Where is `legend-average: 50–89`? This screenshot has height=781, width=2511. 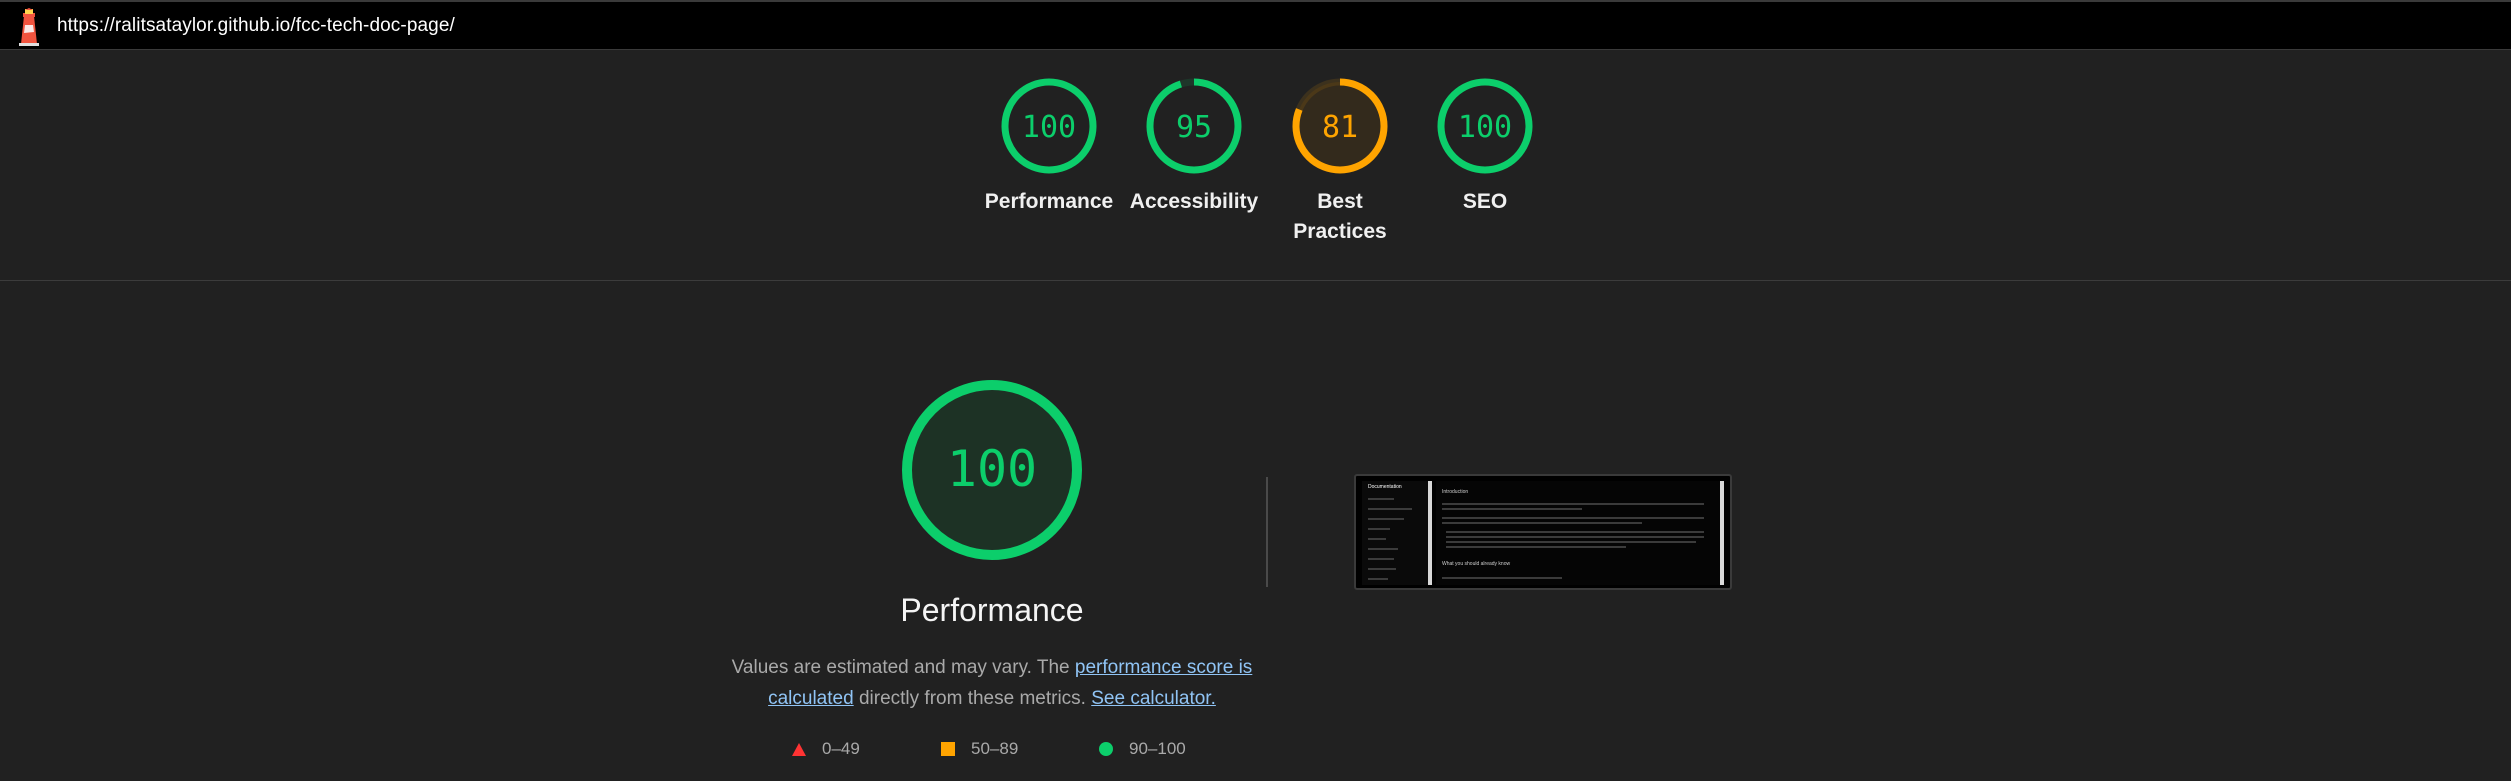 legend-average: 50–89 is located at coordinates (979, 749).